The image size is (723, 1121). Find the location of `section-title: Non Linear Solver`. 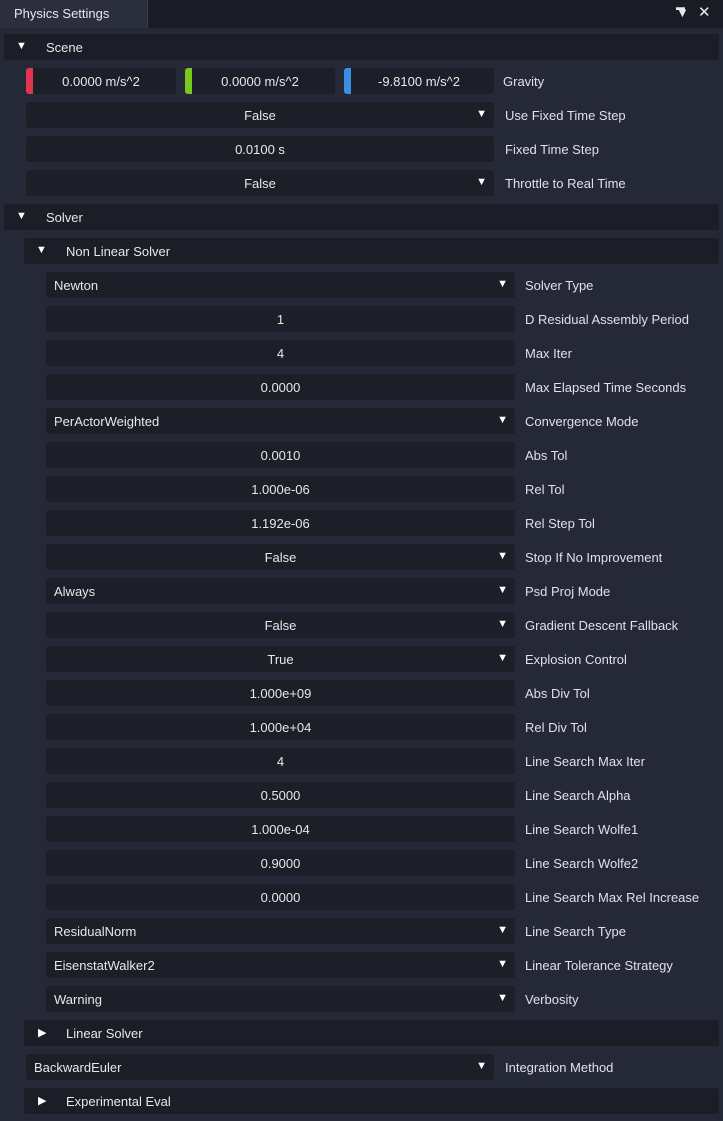

section-title: Non Linear Solver is located at coordinates (118, 251).